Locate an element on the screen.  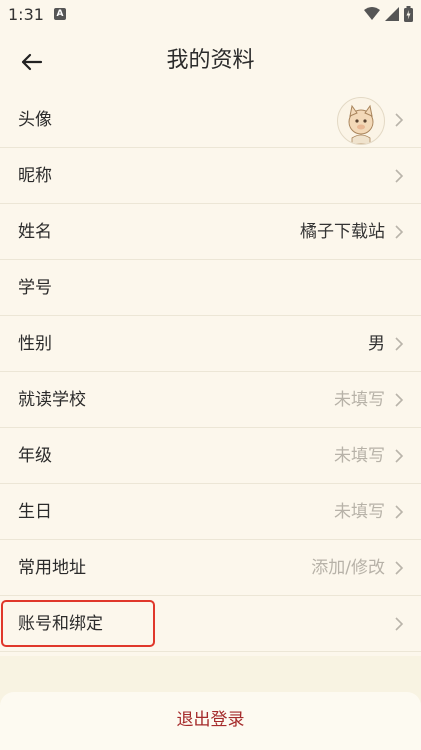
row-label: 头像 is located at coordinates (35, 120).